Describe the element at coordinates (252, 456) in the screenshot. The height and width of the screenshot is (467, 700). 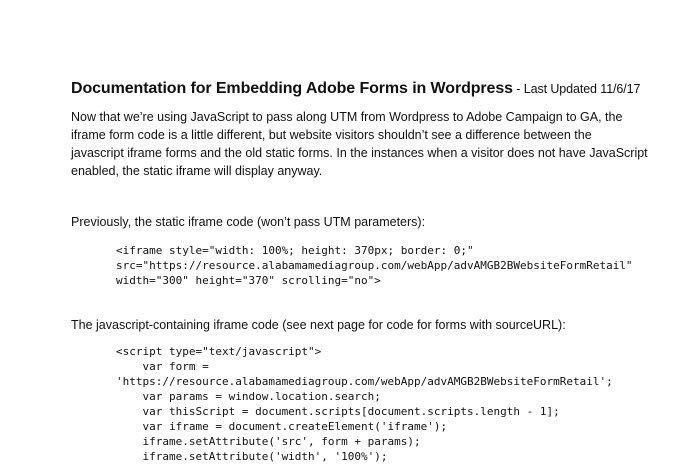
I see `code-line: iframe.setAttribute('width', '100%');` at that location.